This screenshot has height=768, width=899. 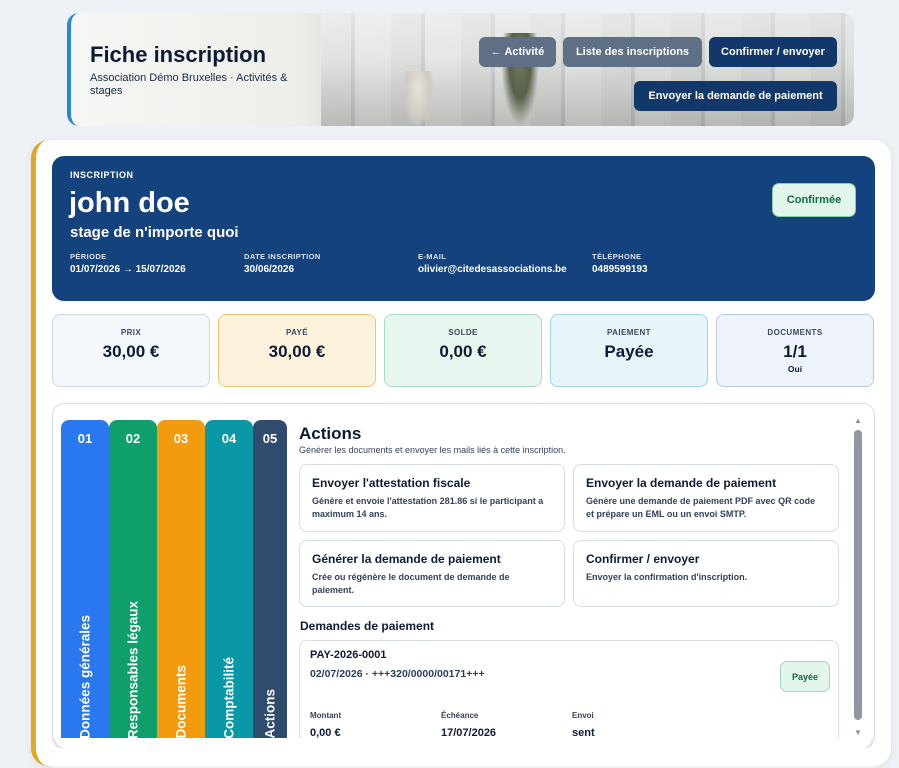 What do you see at coordinates (461, 757) in the screenshot?
I see `card-bottom-edge` at bounding box center [461, 757].